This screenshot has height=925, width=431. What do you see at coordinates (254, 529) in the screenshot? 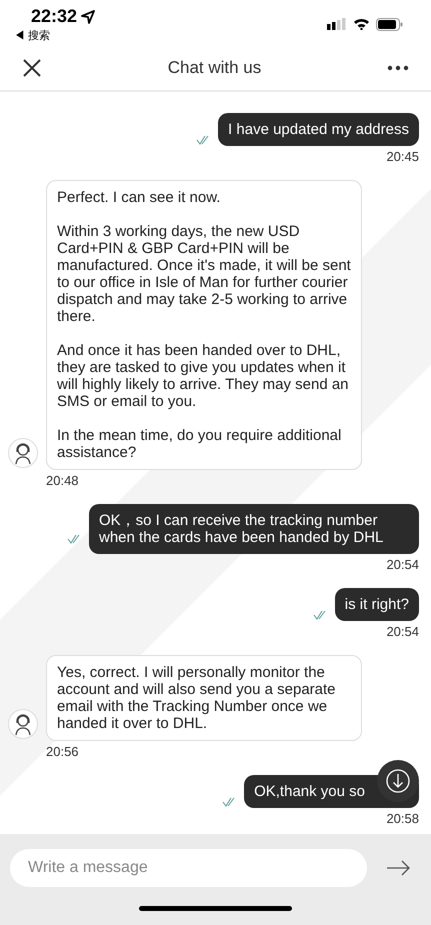
I see `message-bubble: OK，so I can receive the tracking number when the cards have been handed by DHL` at bounding box center [254, 529].